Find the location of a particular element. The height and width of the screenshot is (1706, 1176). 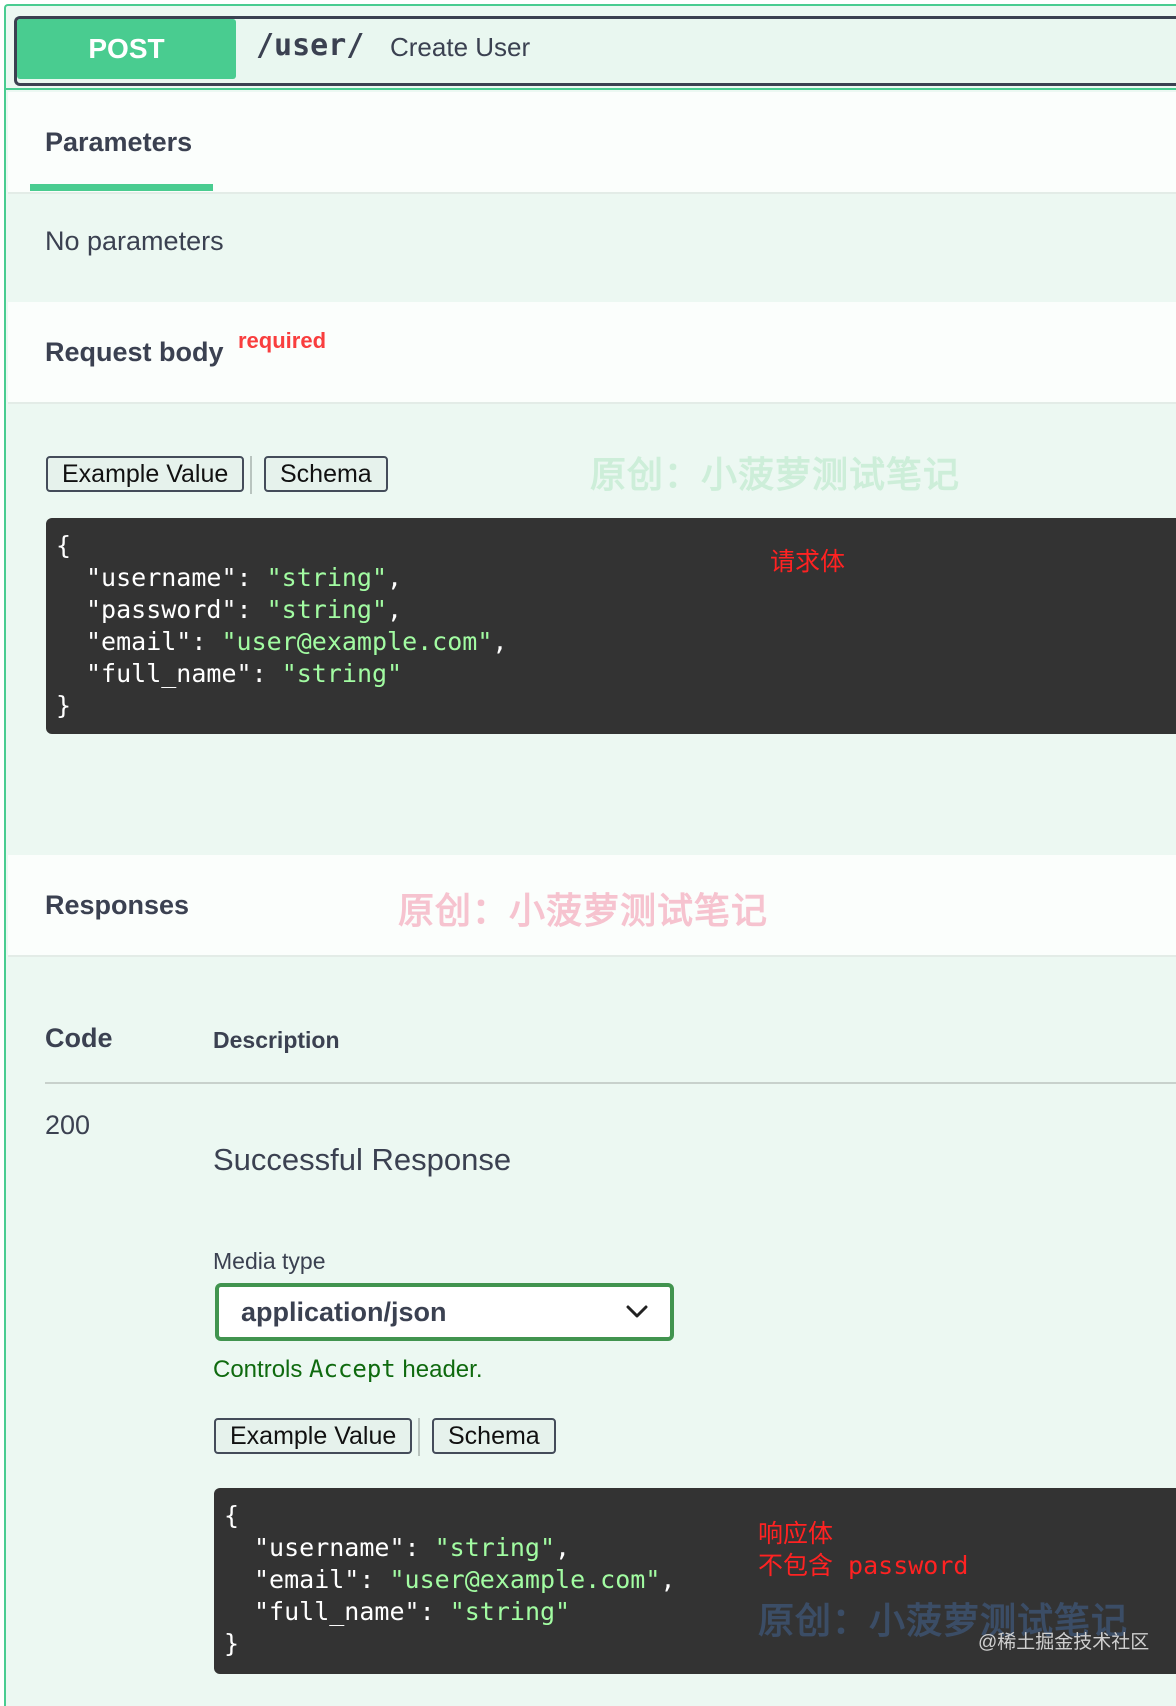

tab-parameters: Parameters is located at coordinates (118, 142).